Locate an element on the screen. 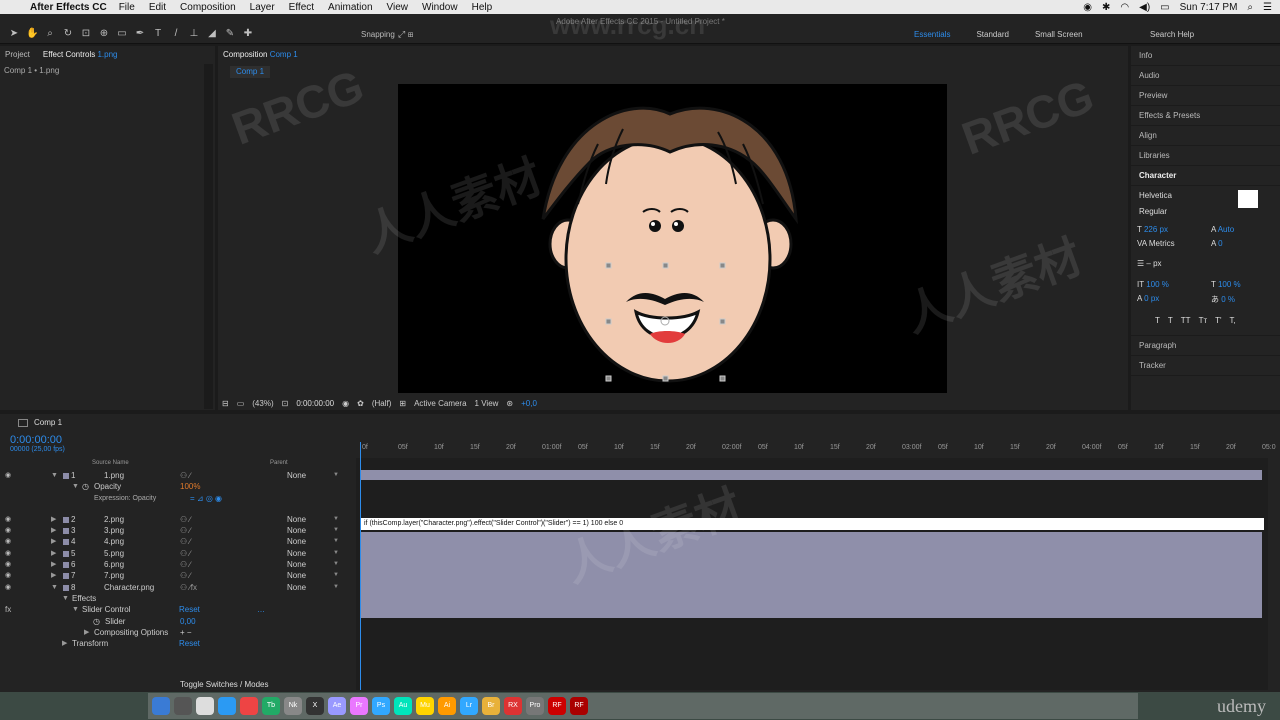  transform-reset: Reset is located at coordinates (189, 643).